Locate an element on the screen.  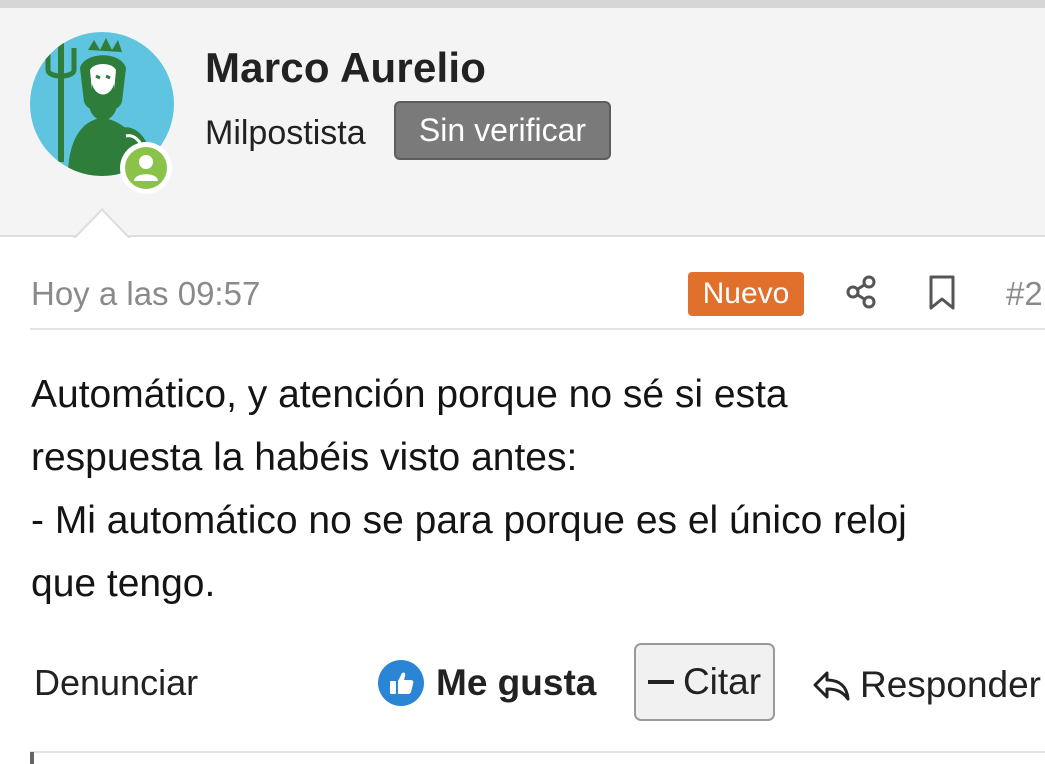
meta-divider is located at coordinates (537, 329).